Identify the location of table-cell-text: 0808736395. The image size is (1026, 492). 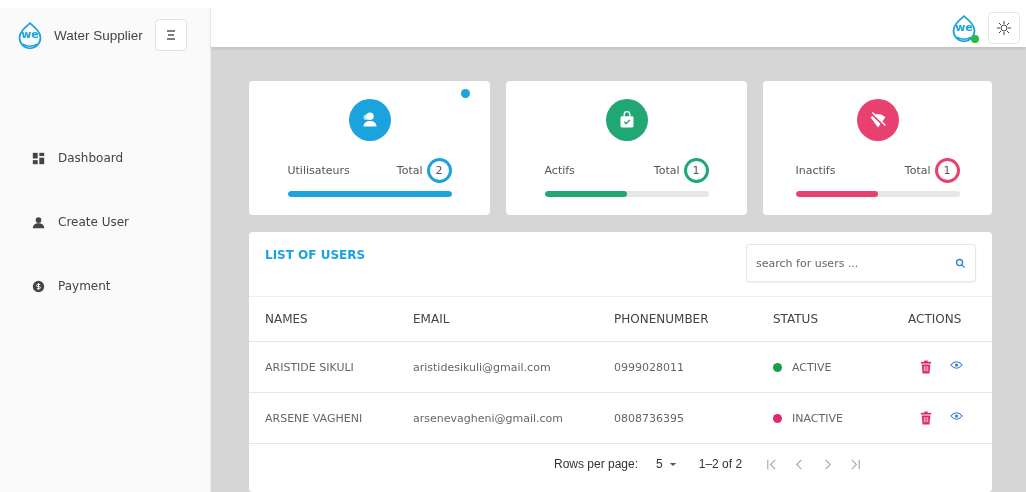
(649, 418).